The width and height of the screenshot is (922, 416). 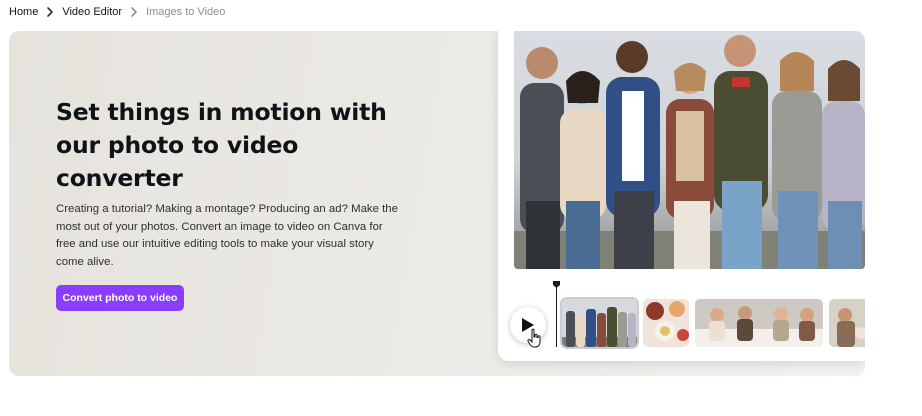 I want to click on convert-photo-to-video-button: Convert photo to video, so click(x=120, y=298).